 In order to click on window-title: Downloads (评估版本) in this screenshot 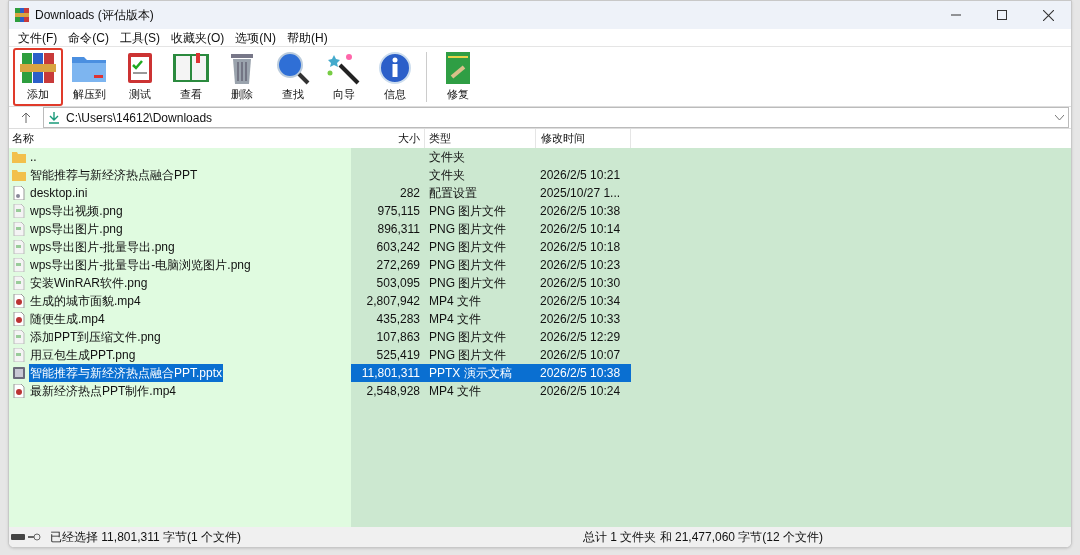, I will do `click(94, 15)`.